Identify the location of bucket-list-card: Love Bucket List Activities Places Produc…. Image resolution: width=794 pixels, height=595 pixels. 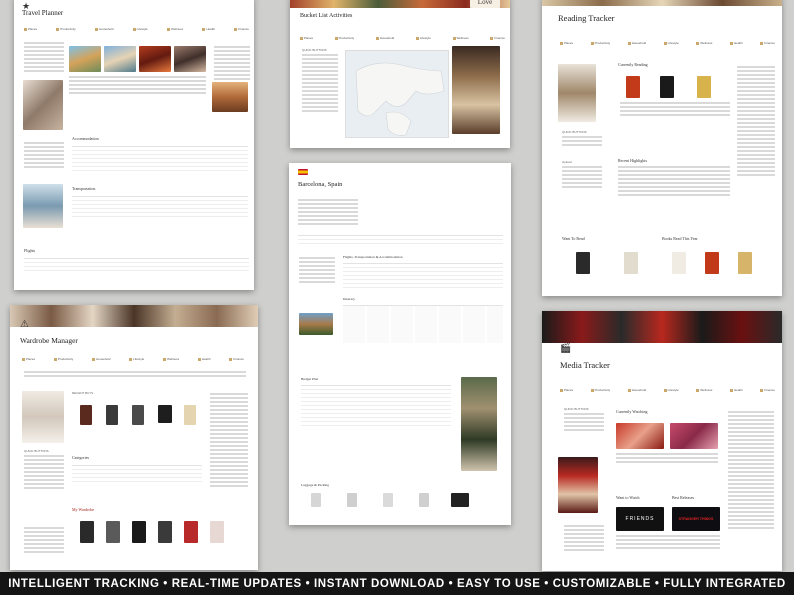
(400, 74).